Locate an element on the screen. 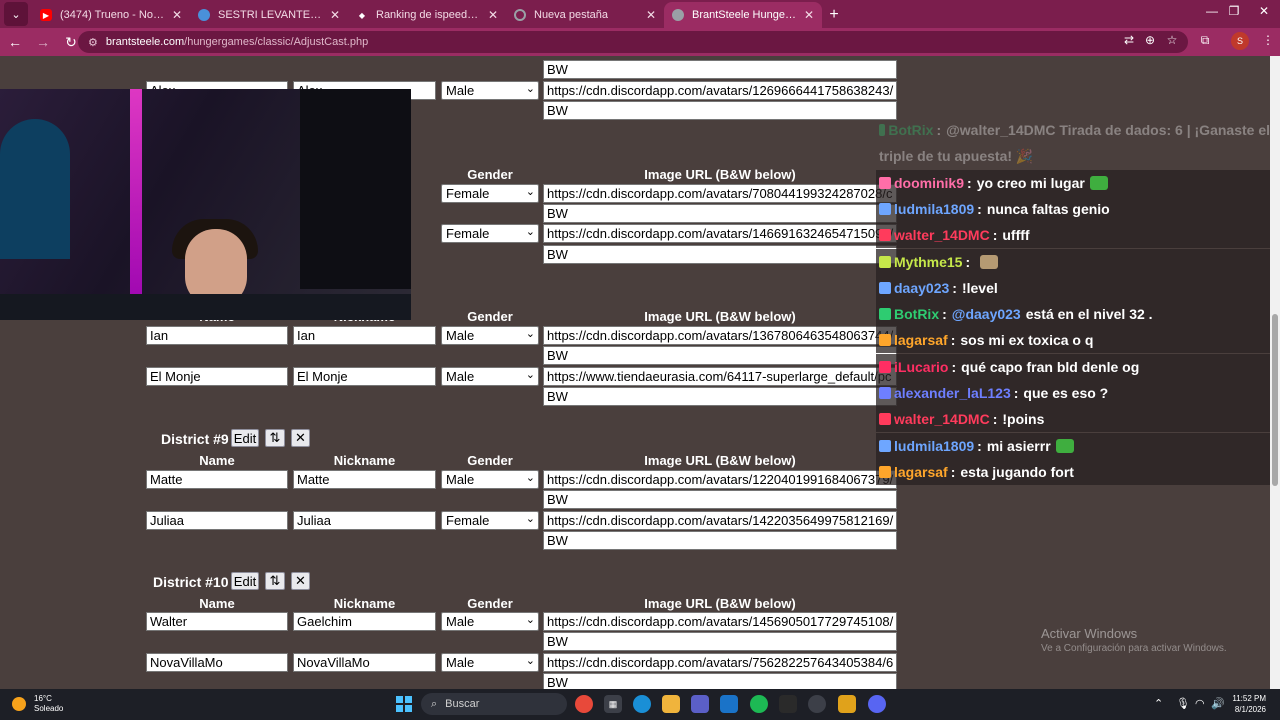 Image resolution: width=1280 pixels, height=720 pixels. translate-icon: ⇄ is located at coordinates (1129, 40).